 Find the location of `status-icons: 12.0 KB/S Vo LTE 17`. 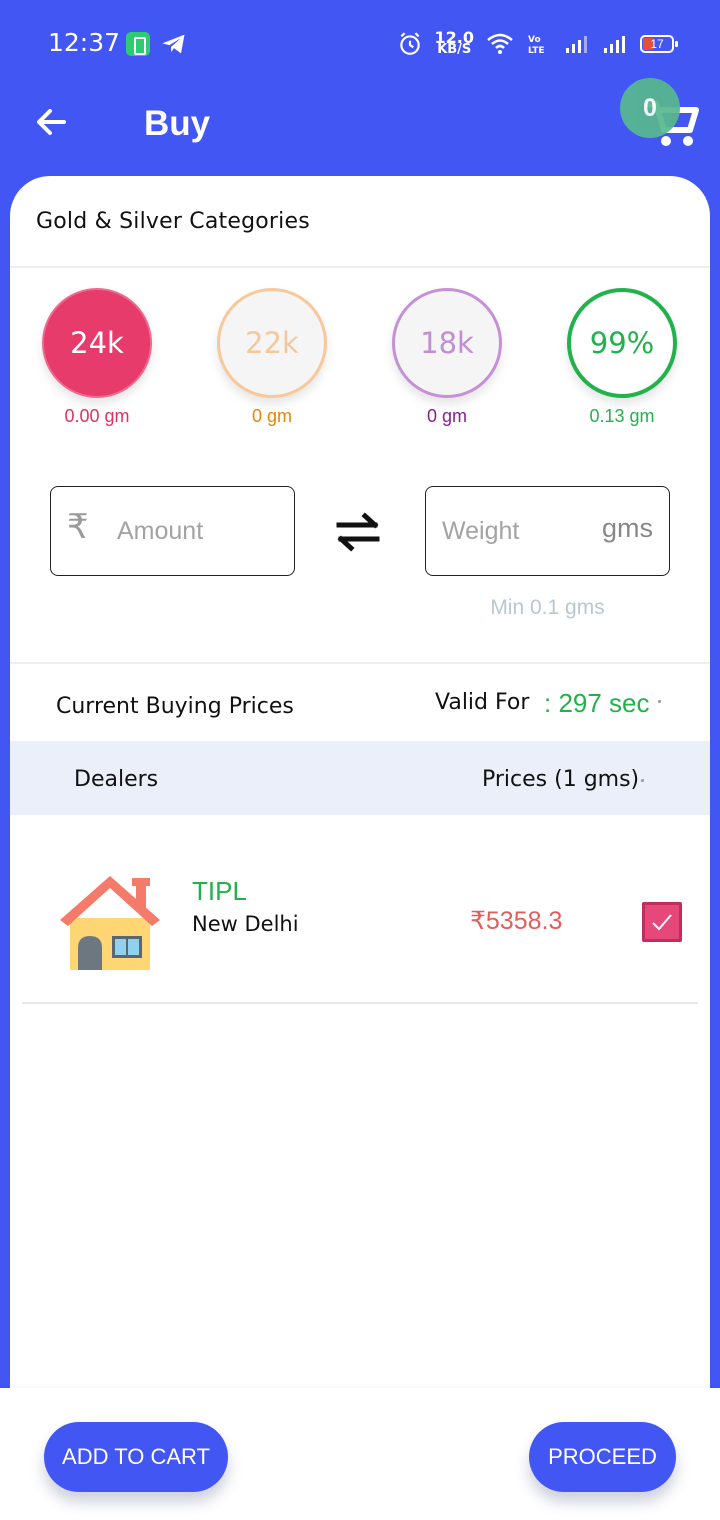

status-icons: 12.0 KB/S Vo LTE 17 is located at coordinates (537, 44).